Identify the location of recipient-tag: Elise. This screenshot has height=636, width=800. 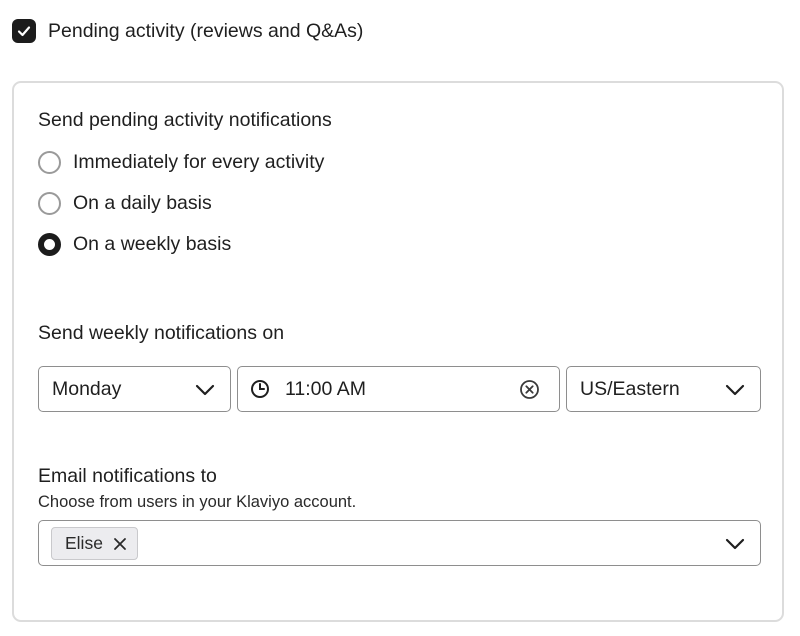
(94, 543).